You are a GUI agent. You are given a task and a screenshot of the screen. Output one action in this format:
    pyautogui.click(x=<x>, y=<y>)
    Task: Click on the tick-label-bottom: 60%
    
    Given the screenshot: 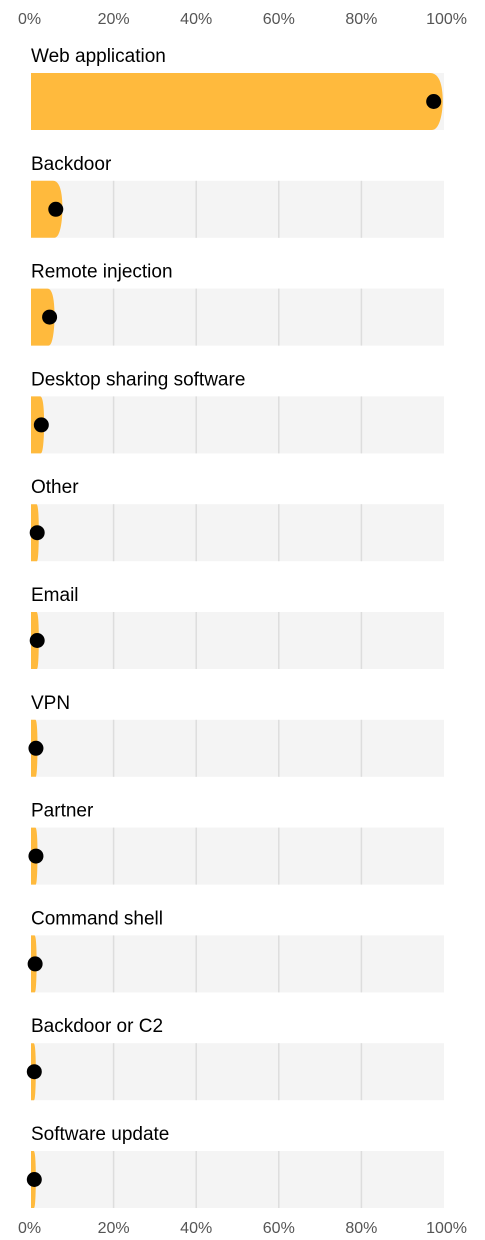 What is the action you would take?
    pyautogui.click(x=279, y=1228)
    